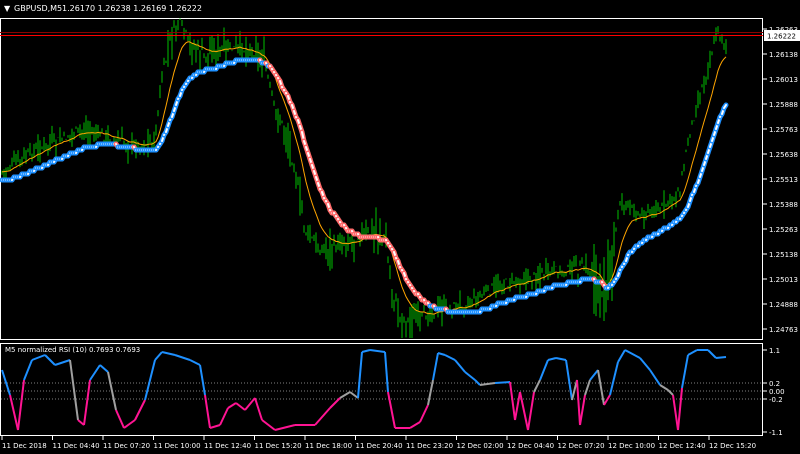 The width and height of the screenshot is (800, 454). Describe the element at coordinates (783, 55) in the screenshot. I see `price-tick-label: 1.26138` at that location.